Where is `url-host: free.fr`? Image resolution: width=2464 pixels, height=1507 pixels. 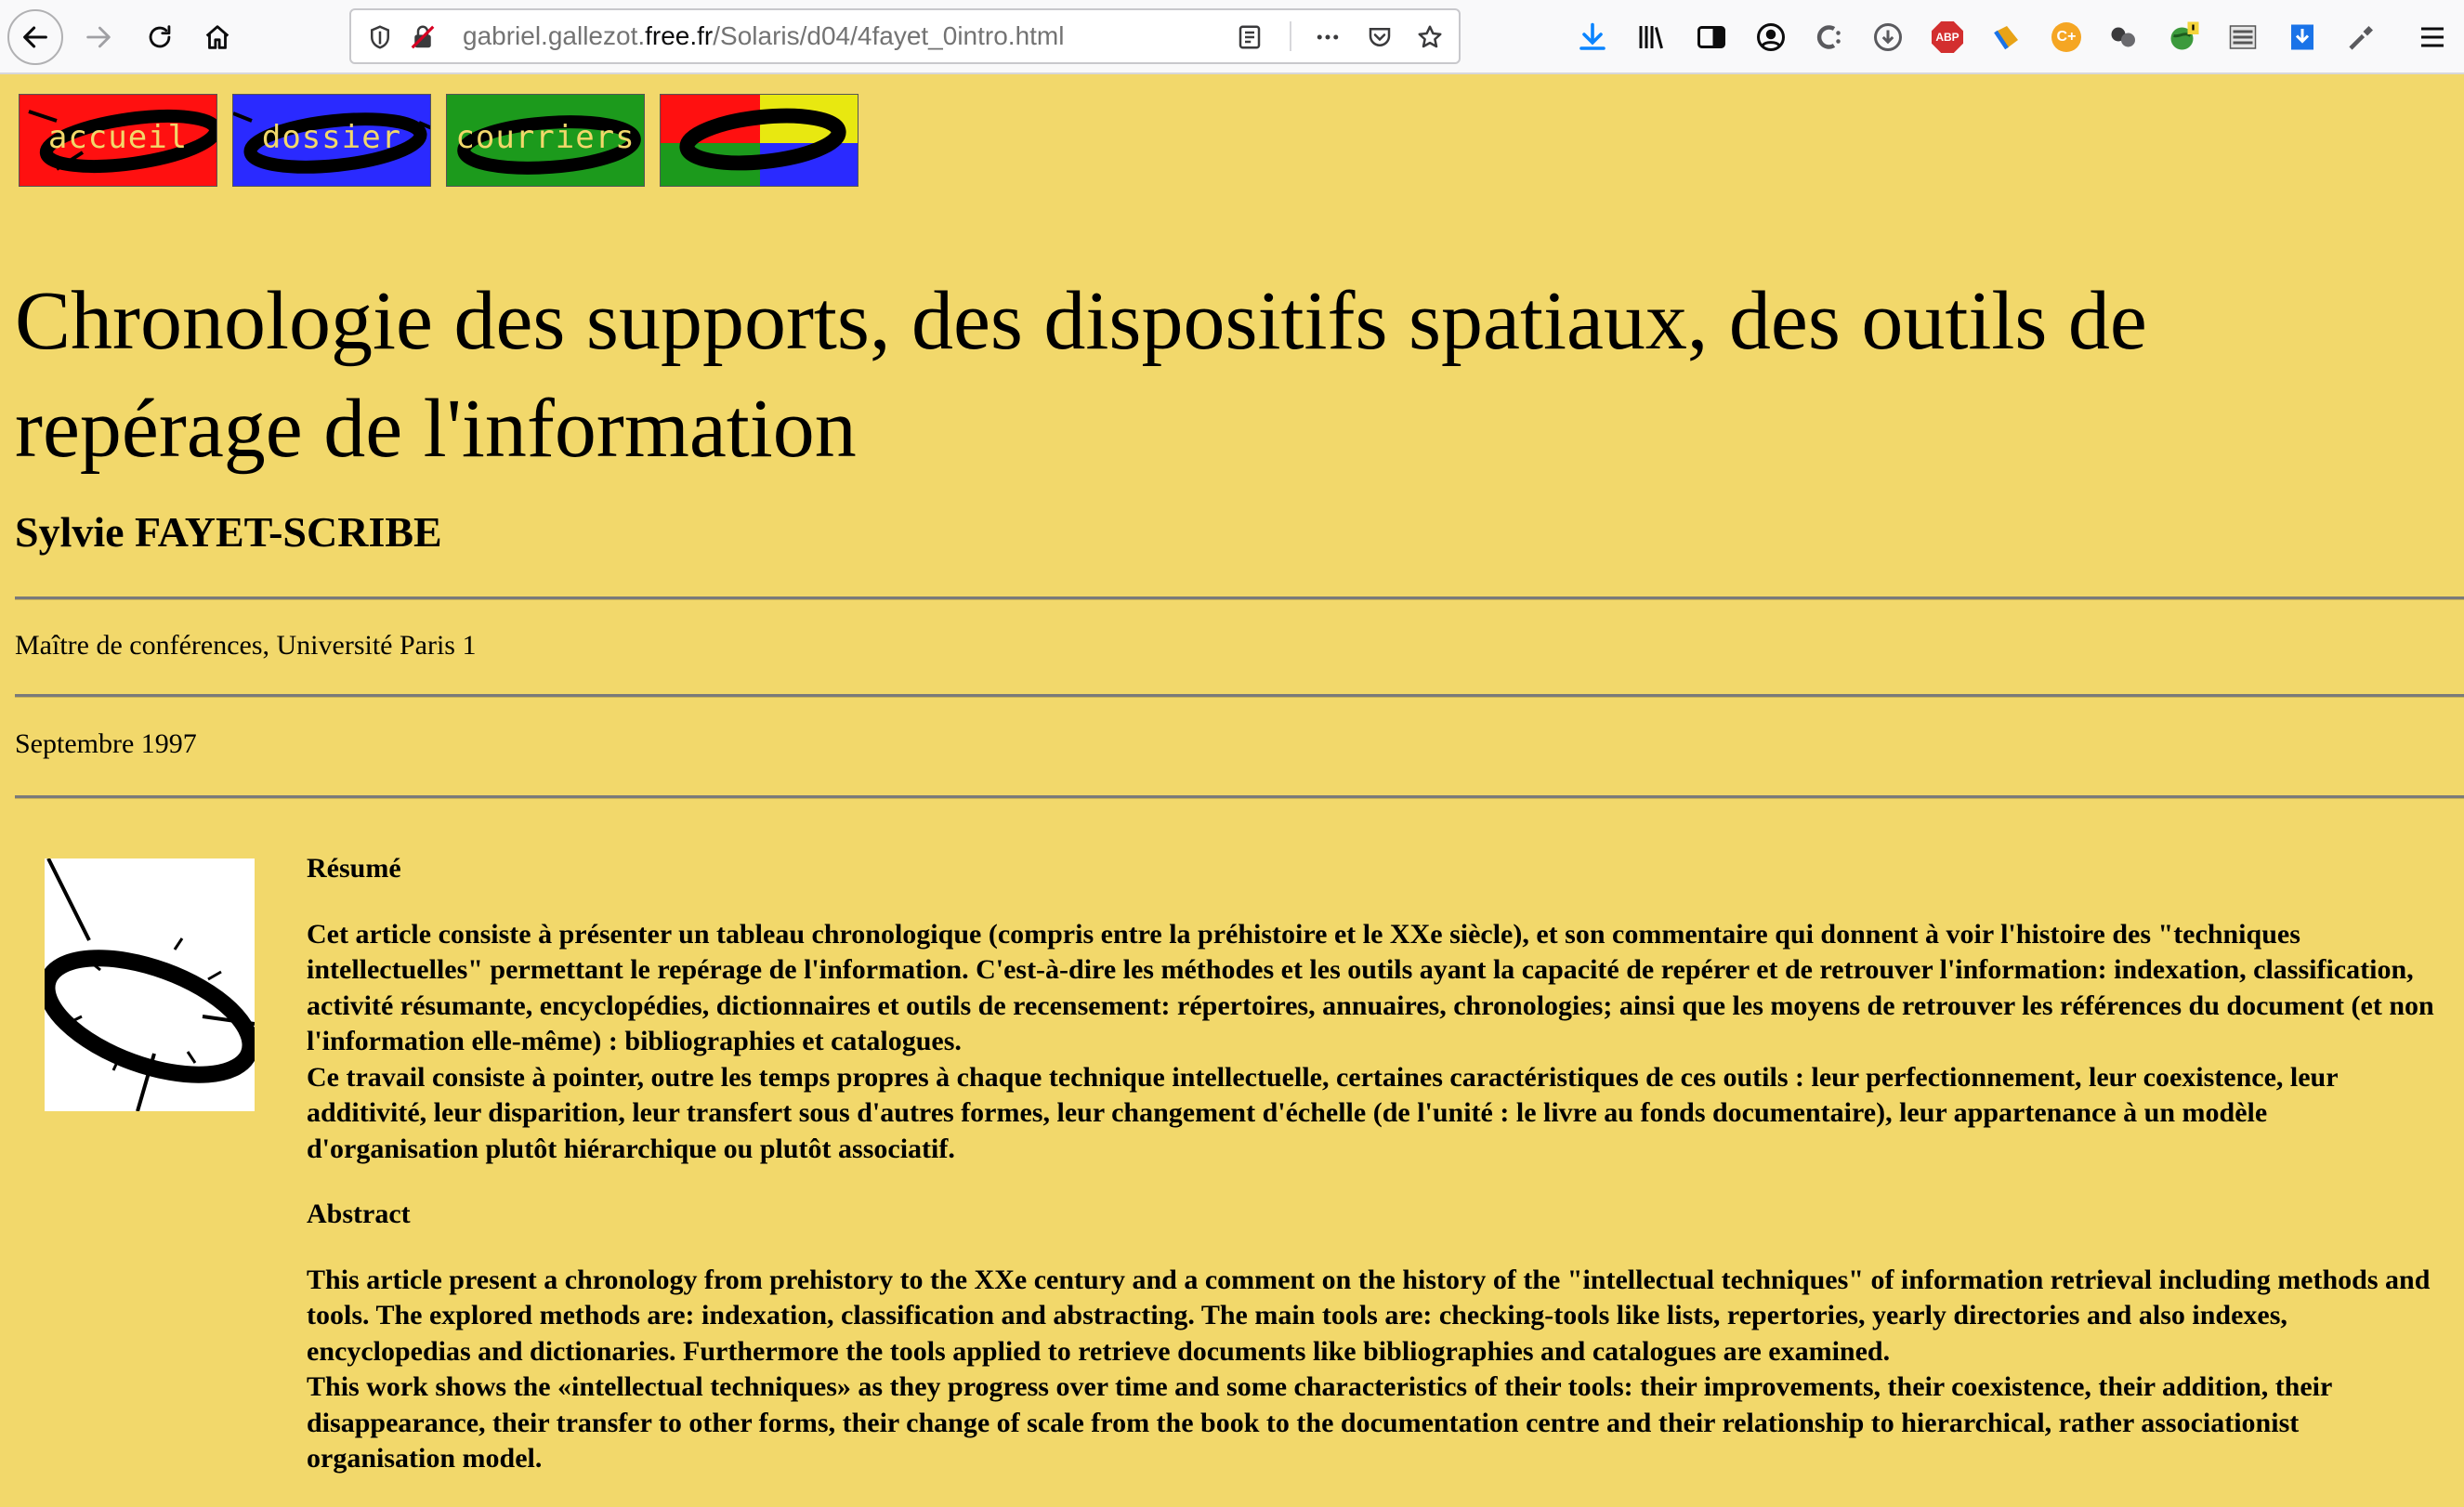 url-host: free.fr is located at coordinates (679, 35).